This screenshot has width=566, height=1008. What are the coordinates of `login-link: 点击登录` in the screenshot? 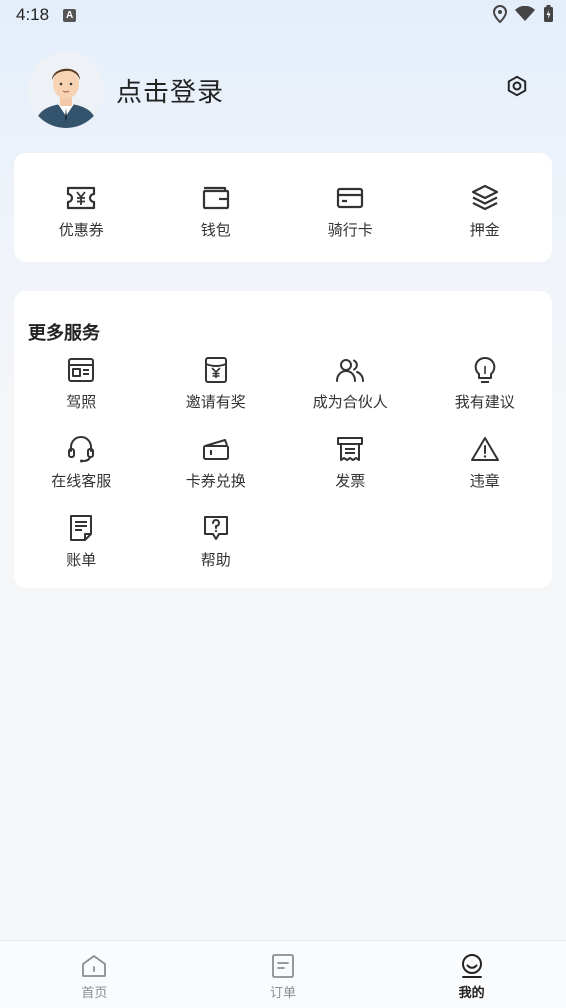 It's located at (170, 90).